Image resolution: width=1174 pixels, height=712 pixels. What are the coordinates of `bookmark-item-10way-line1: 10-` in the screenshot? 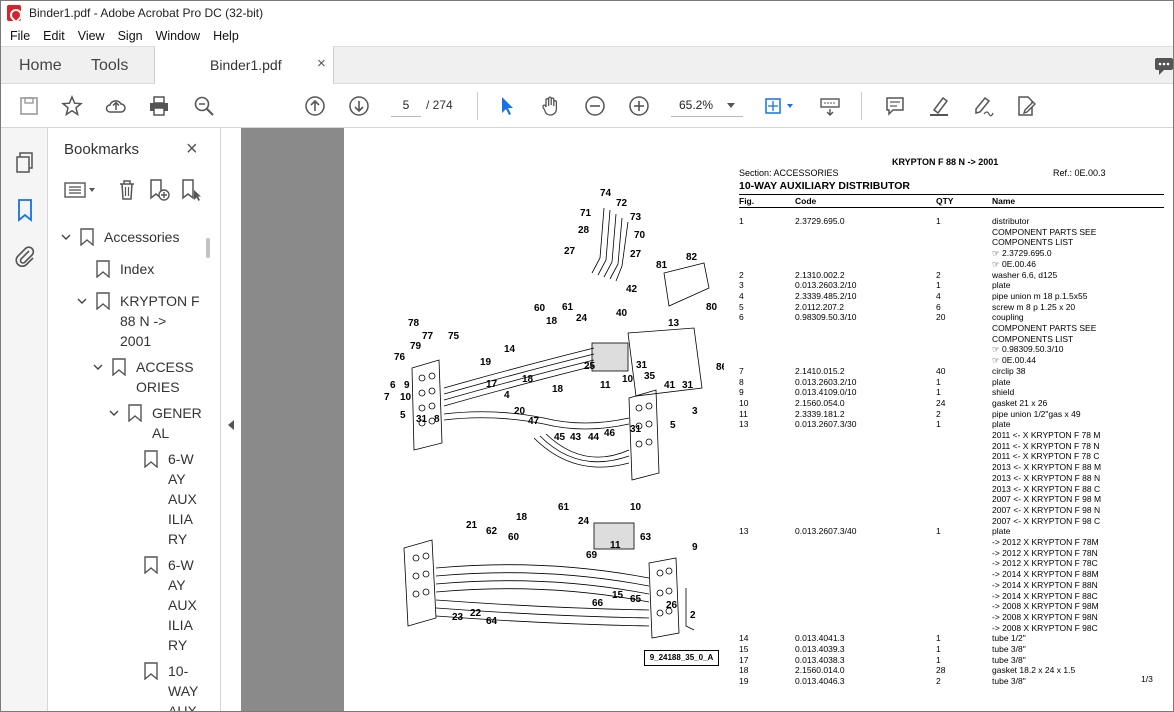 It's located at (178, 671).